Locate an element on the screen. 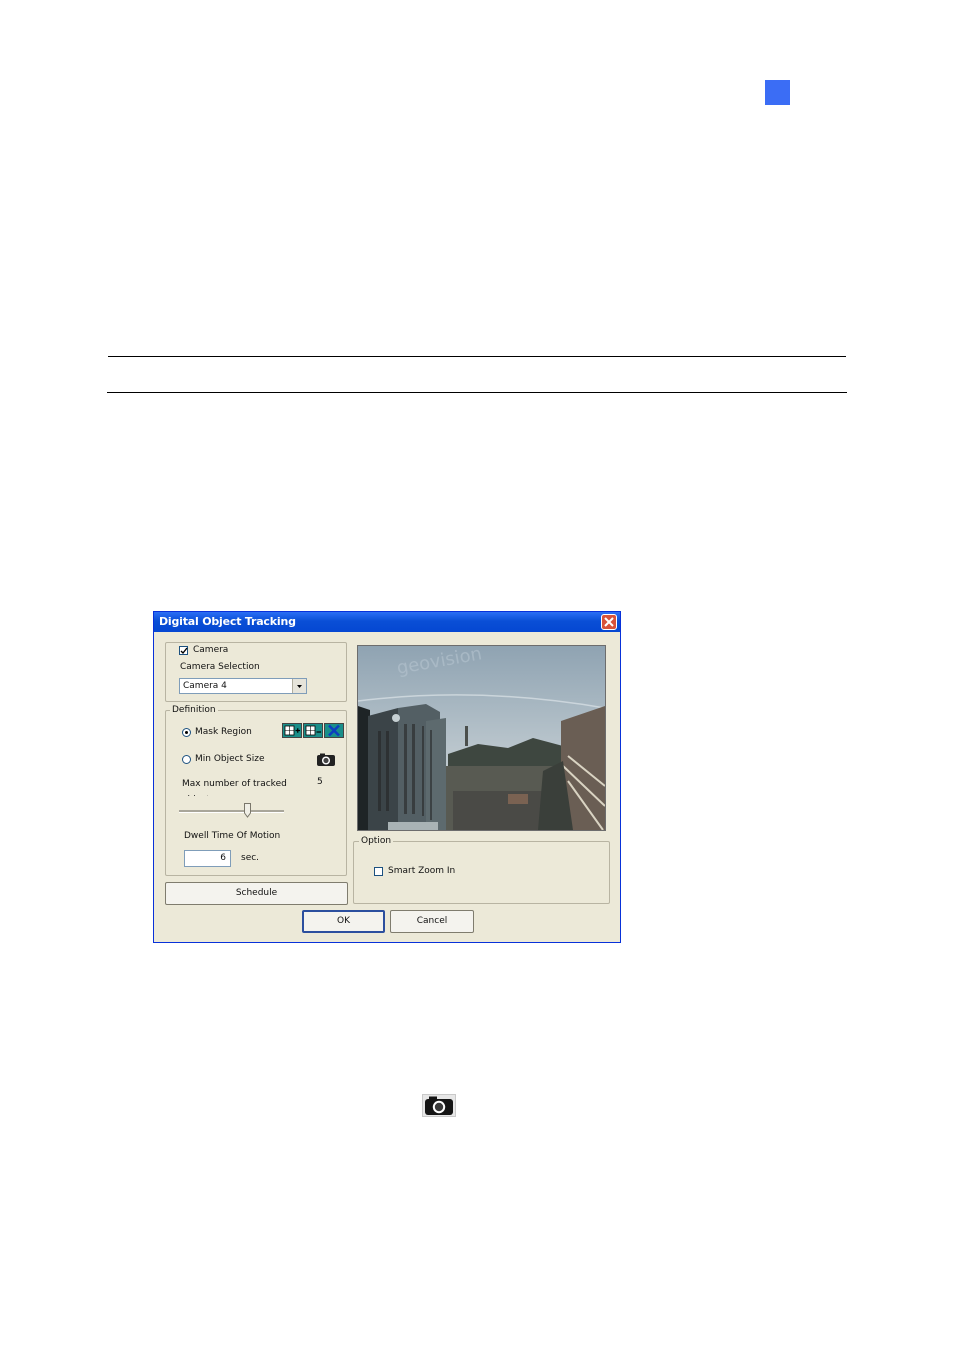  camera-icon-inline is located at coordinates (439, 1105).